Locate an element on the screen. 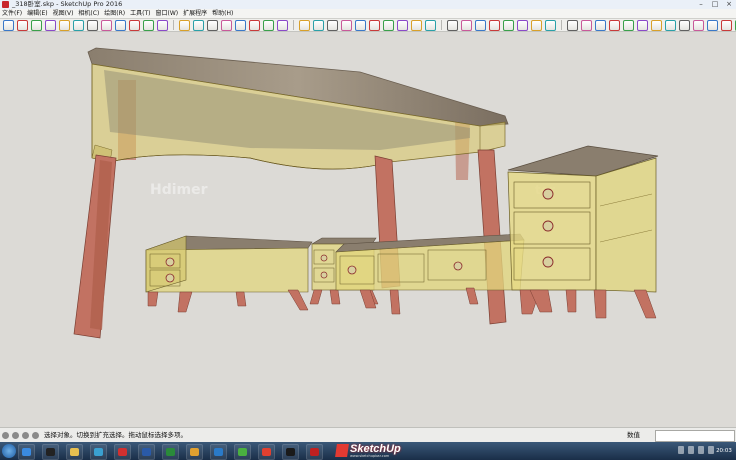  protractor-icon is located at coordinates (226, 25).